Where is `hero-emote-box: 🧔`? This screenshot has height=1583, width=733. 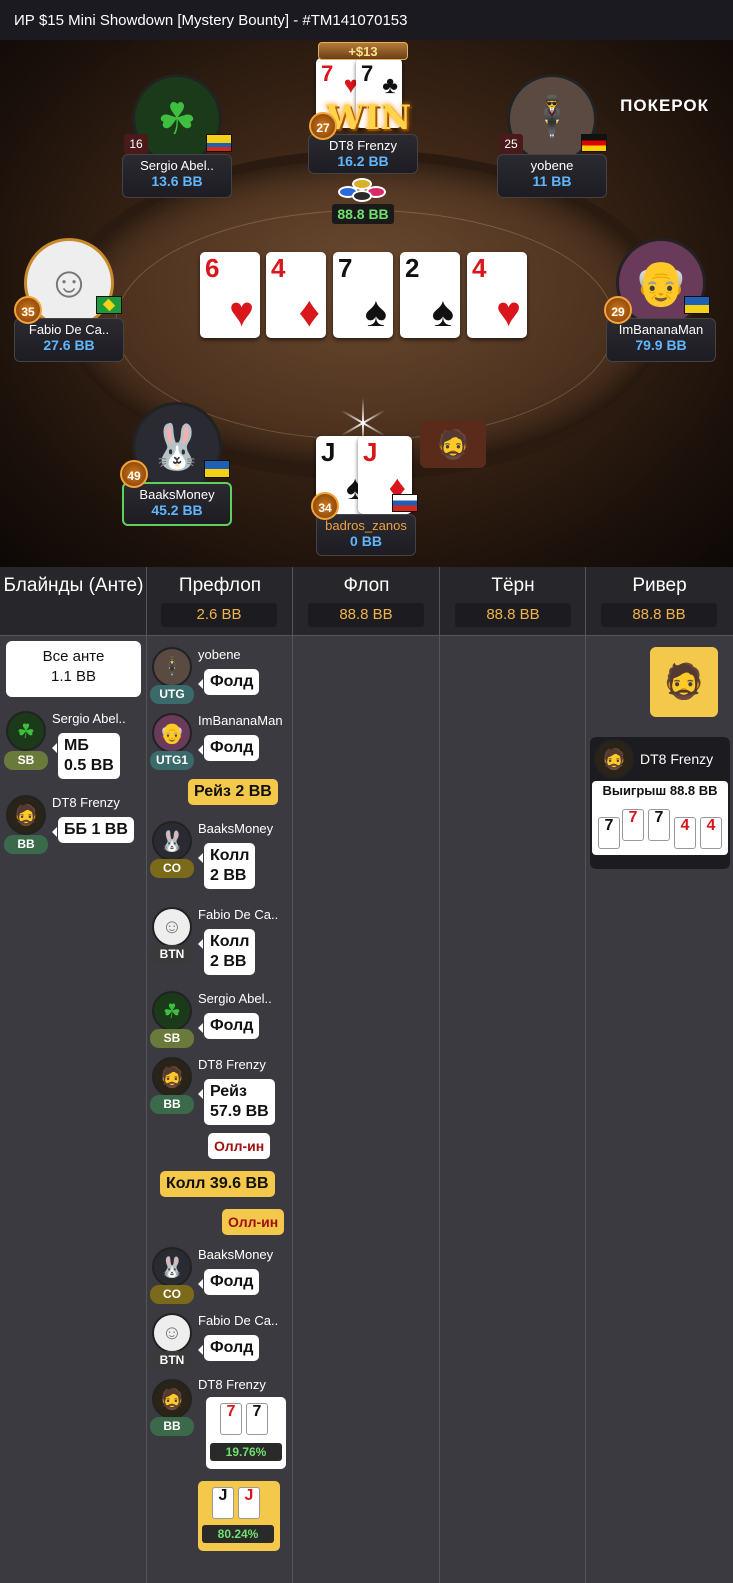 hero-emote-box: 🧔 is located at coordinates (684, 682).